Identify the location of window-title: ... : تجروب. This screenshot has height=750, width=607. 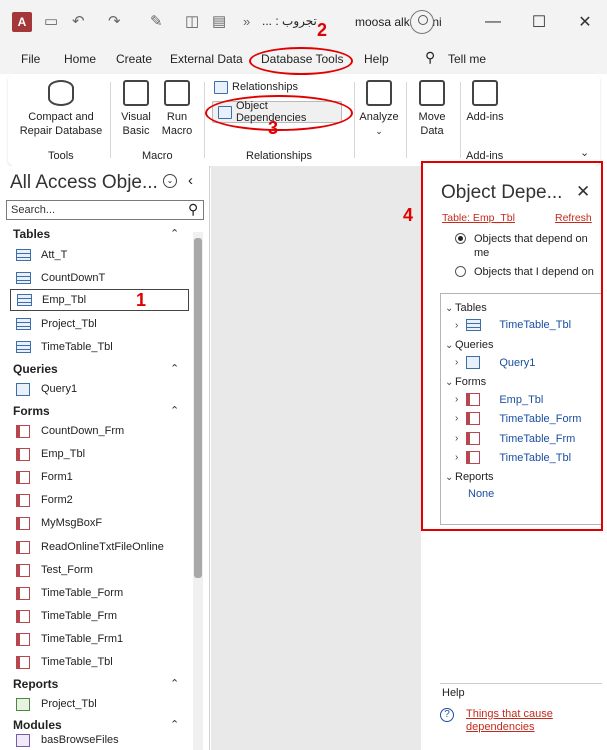
(289, 21).